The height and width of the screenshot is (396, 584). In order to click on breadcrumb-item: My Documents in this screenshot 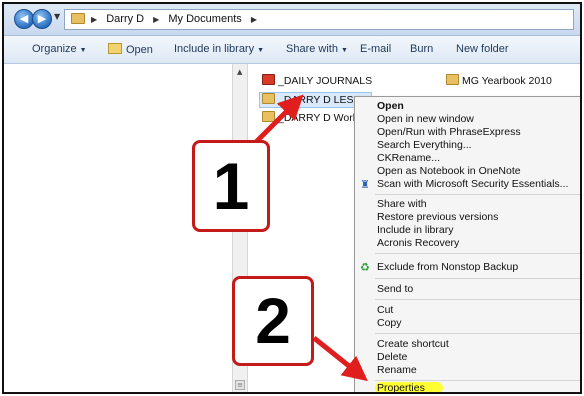, I will do `click(204, 19)`.